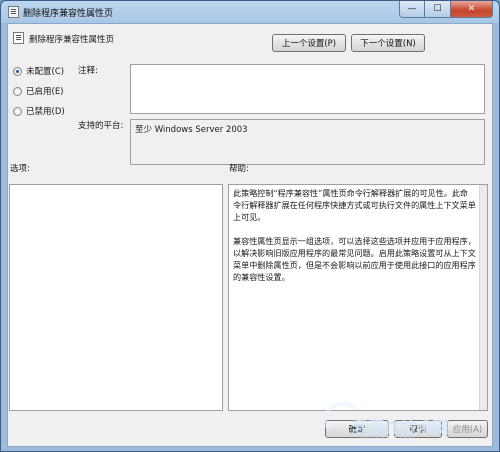 The image size is (500, 452). What do you see at coordinates (13, 12) in the screenshot?
I see `policy-document-icon` at bounding box center [13, 12].